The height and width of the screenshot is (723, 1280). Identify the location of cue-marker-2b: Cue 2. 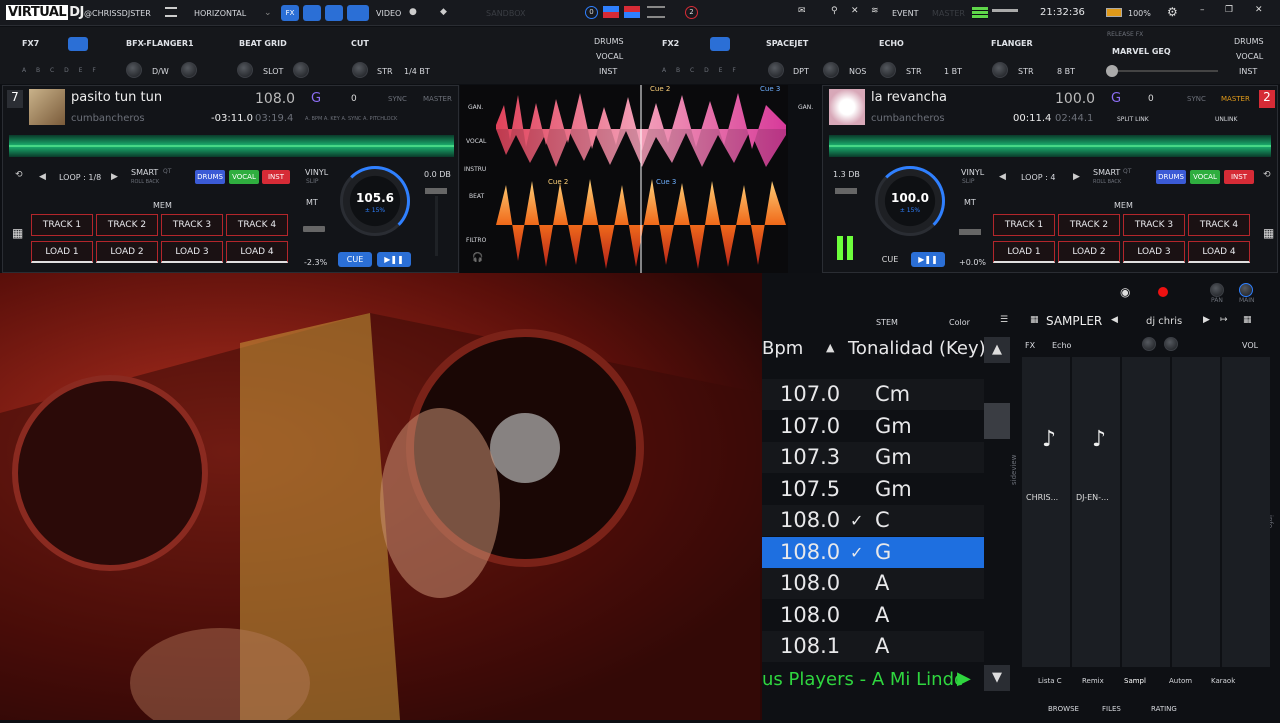
(558, 182).